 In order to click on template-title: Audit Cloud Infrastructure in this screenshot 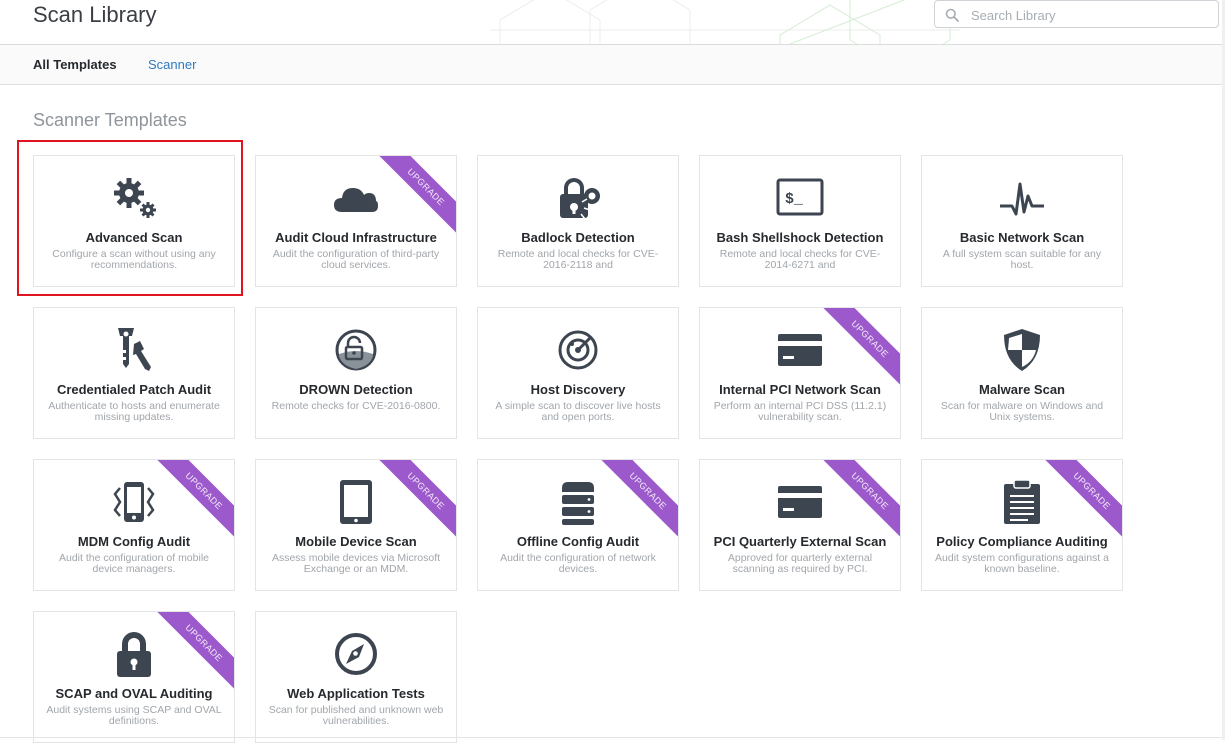, I will do `click(356, 237)`.